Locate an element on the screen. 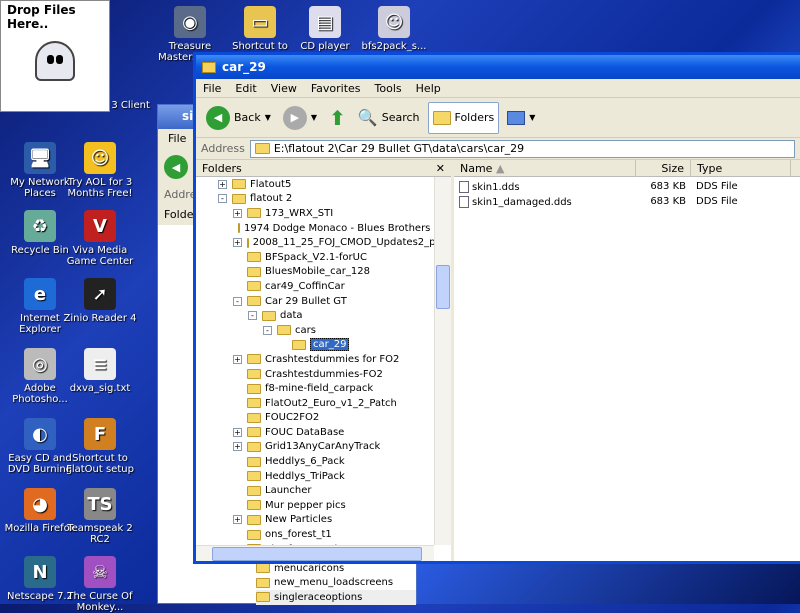 The image size is (800, 613). tree-item: car_29 is located at coordinates (315, 345).